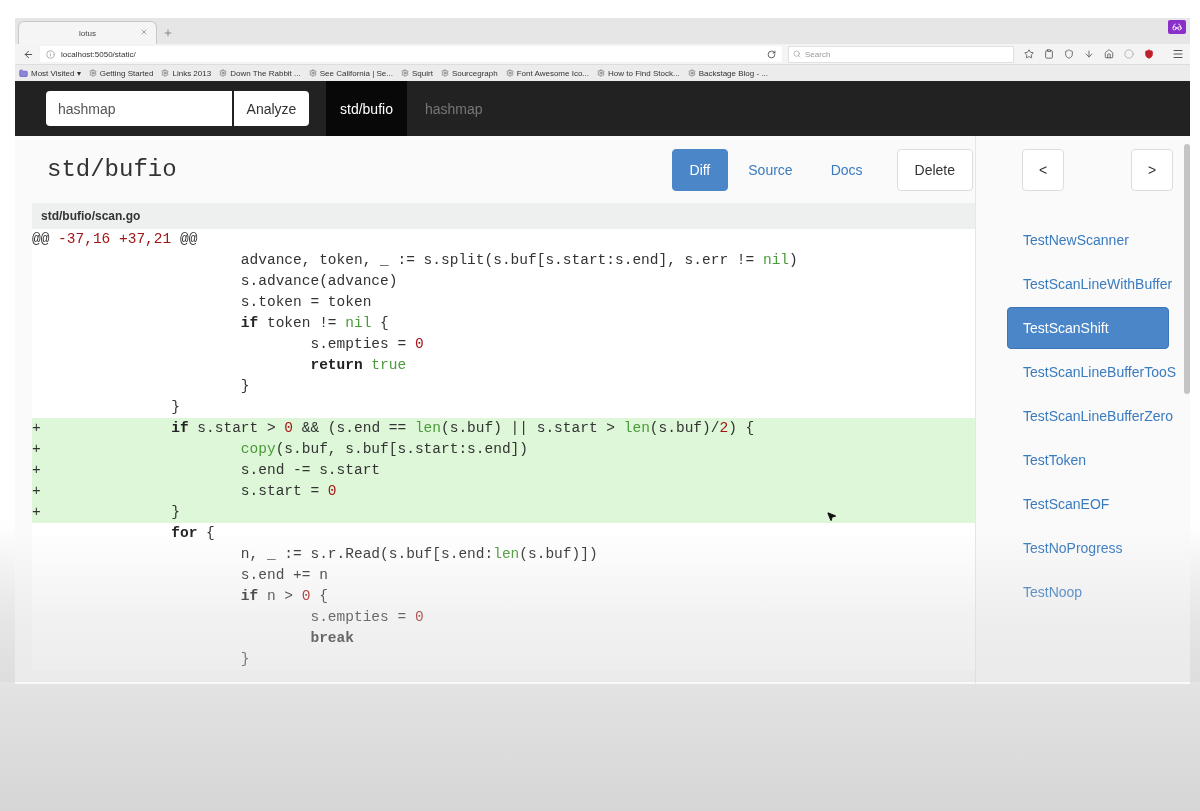 The height and width of the screenshot is (811, 1200). I want to click on bookmark-label: Most Visited ▾, so click(56, 73).